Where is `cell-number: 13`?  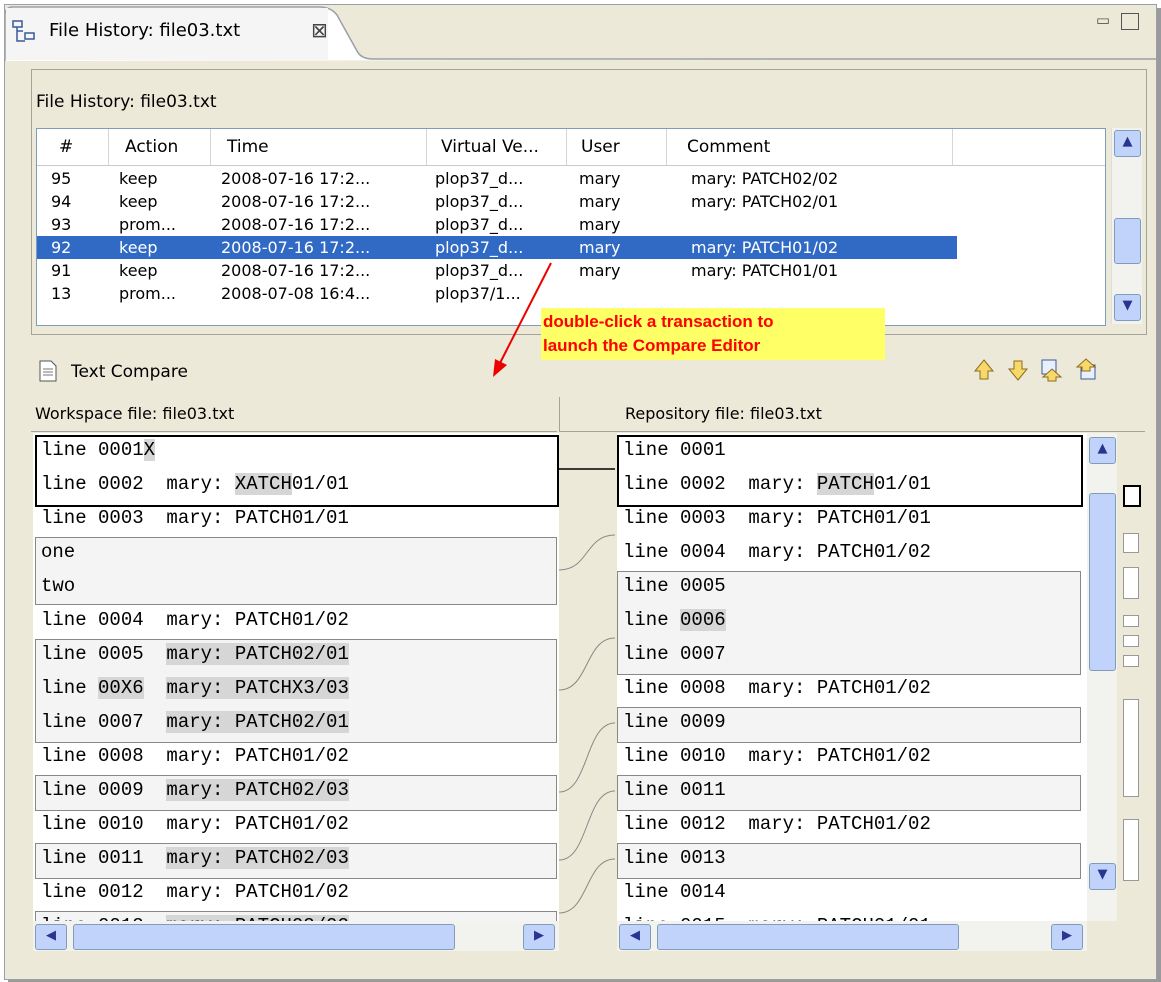
cell-number: 13 is located at coordinates (61, 293).